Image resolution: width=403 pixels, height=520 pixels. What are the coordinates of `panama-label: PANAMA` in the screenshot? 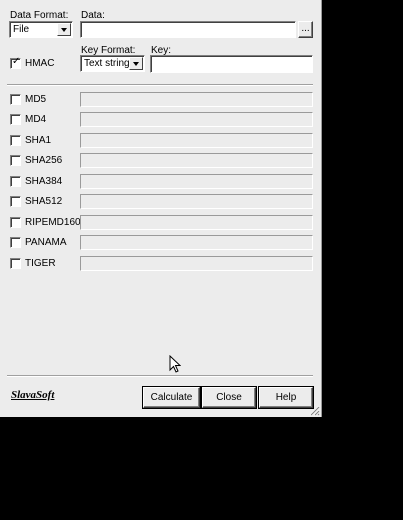 It's located at (46, 242).